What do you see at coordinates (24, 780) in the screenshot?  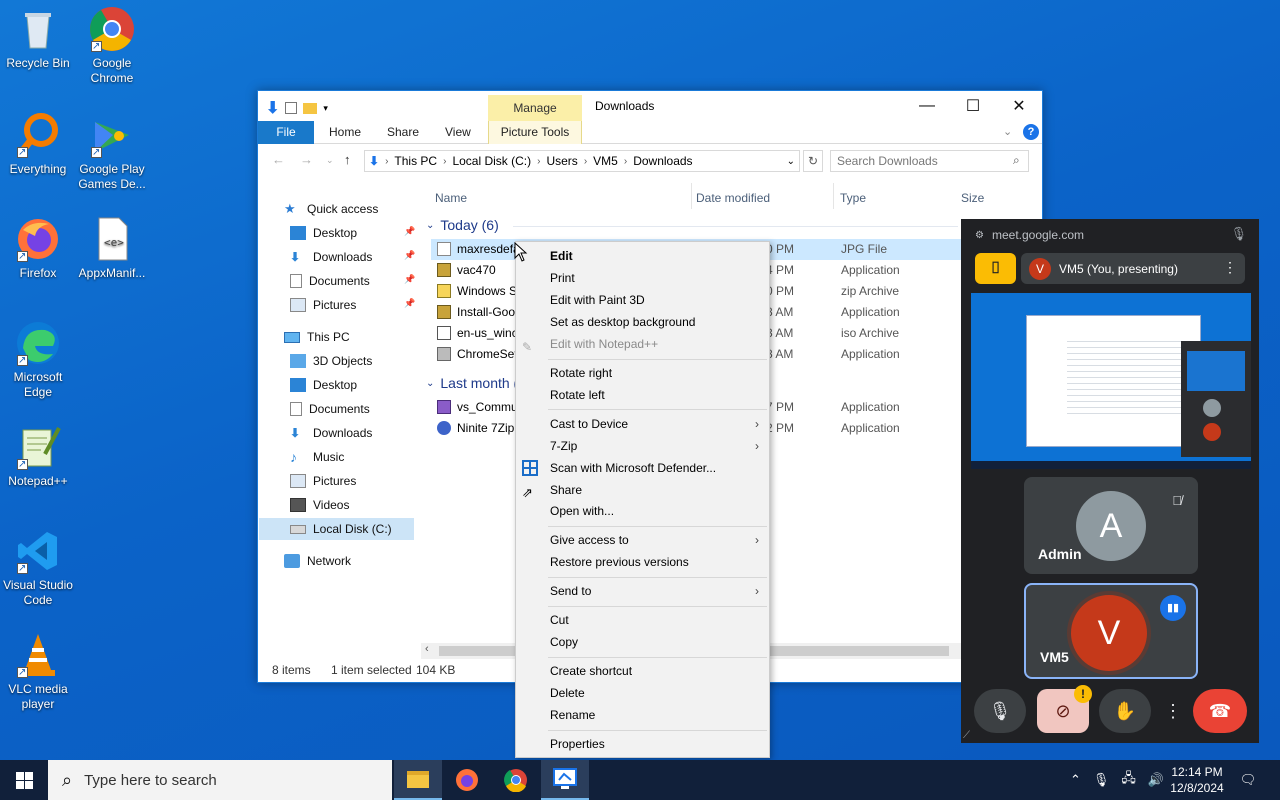 I see `start-button` at bounding box center [24, 780].